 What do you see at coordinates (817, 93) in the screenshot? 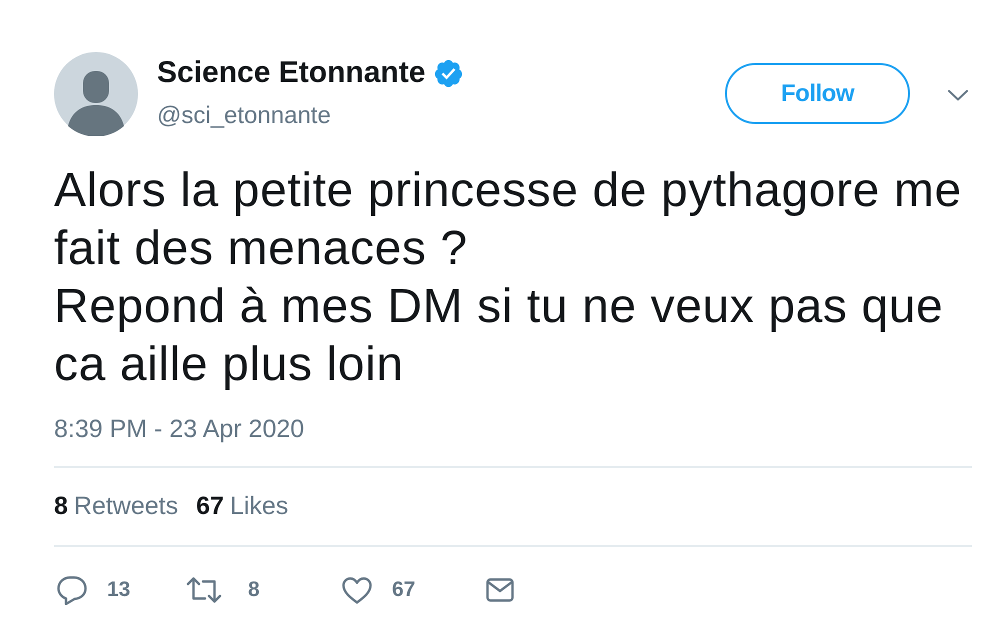
I see `follow-button: Follow` at bounding box center [817, 93].